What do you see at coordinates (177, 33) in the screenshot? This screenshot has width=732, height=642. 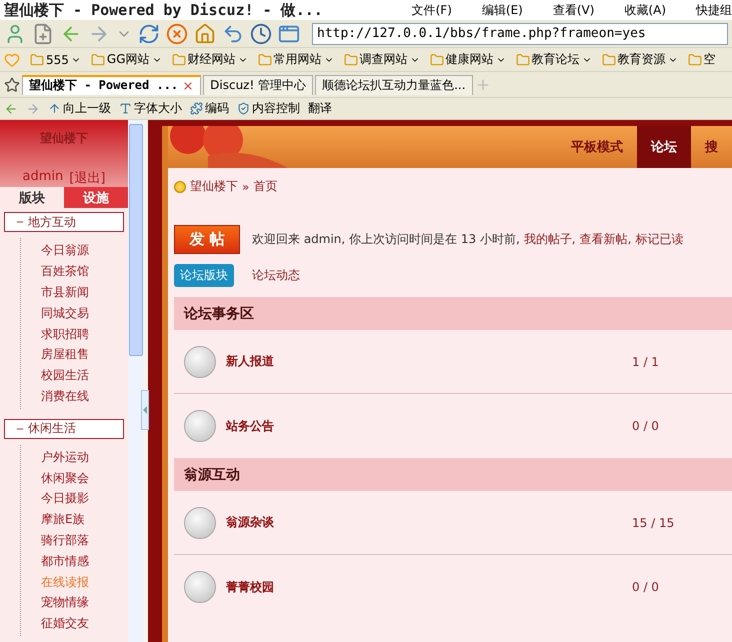 I see `stop-icon` at bounding box center [177, 33].